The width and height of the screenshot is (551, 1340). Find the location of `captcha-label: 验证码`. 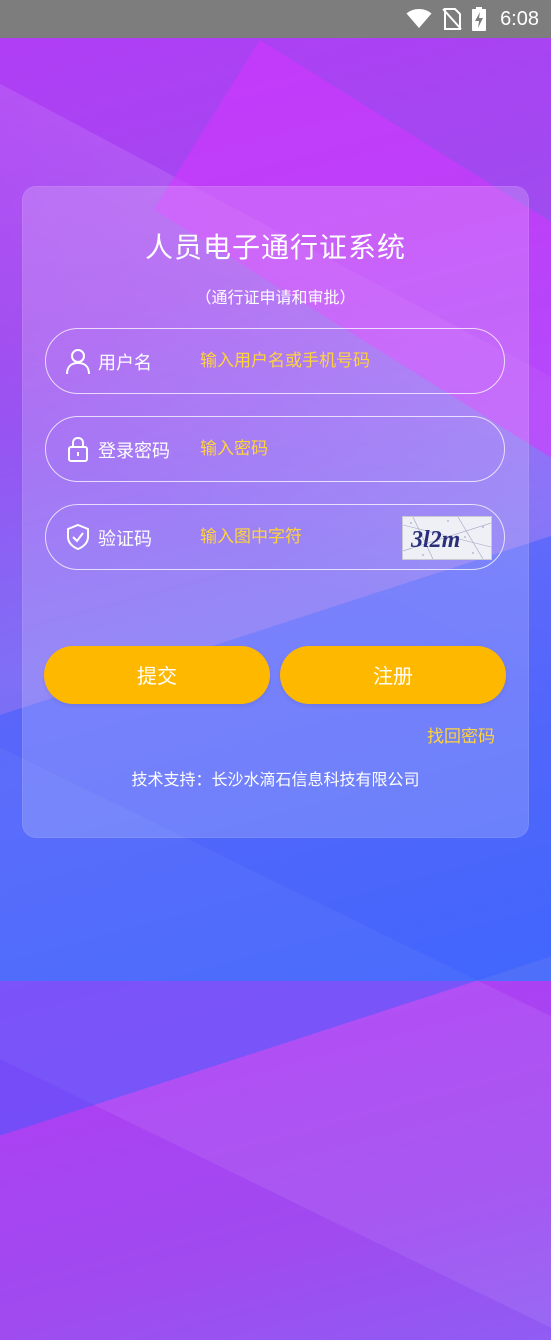

captcha-label: 验证码 is located at coordinates (125, 539).